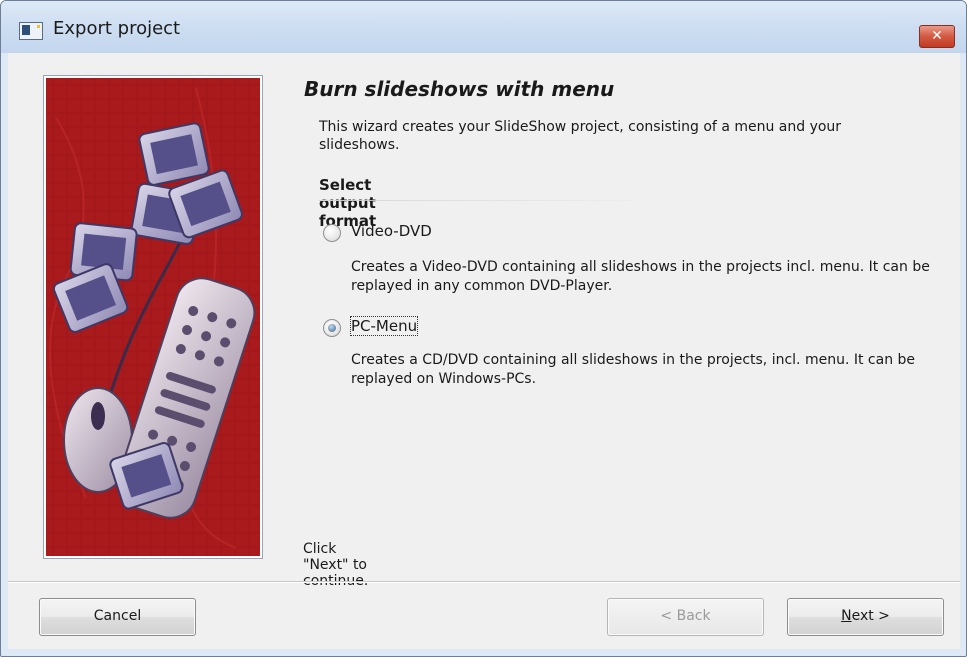 This screenshot has width=967, height=657. I want to click on next-button: Next >, so click(865, 617).